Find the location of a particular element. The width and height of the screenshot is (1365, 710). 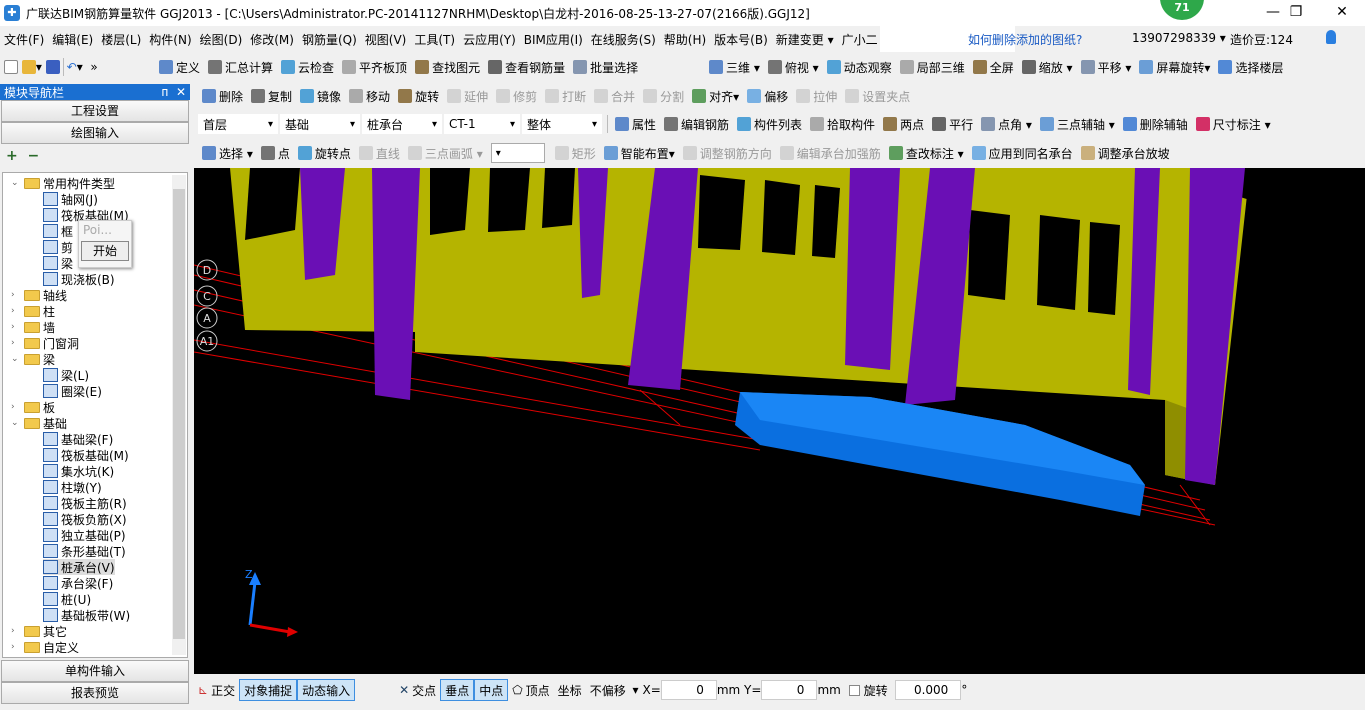

tree-node: › 板 is located at coordinates (33, 407).